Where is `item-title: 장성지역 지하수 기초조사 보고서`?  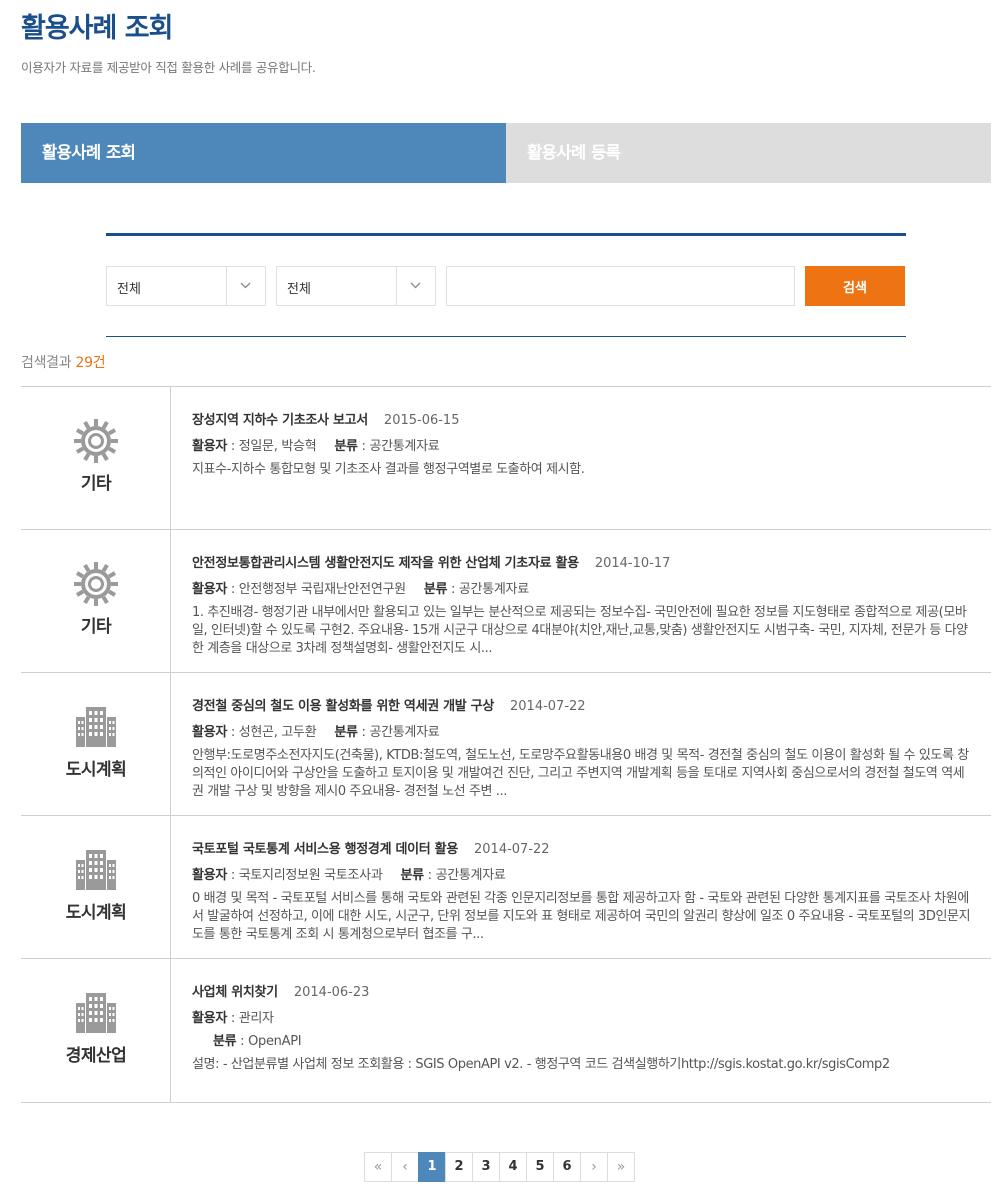 item-title: 장성지역 지하수 기초조사 보고서 is located at coordinates (280, 420).